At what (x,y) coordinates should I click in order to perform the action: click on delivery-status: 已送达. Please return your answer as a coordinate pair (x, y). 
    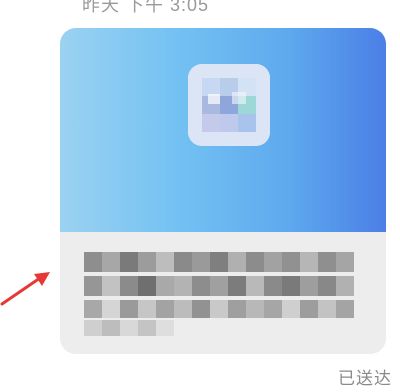
    Looking at the image, I should click on (365, 378).